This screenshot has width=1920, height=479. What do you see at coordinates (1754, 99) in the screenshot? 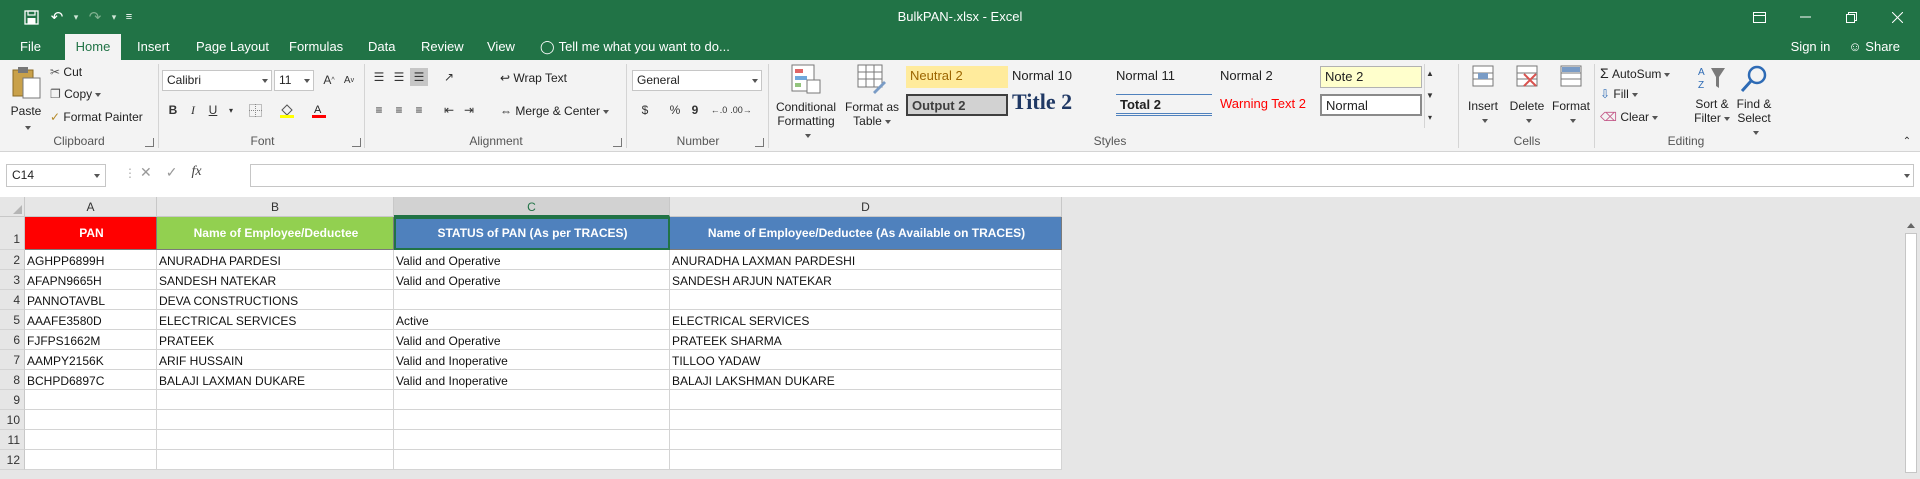
I see `find-select-button: Find & Select` at bounding box center [1754, 99].